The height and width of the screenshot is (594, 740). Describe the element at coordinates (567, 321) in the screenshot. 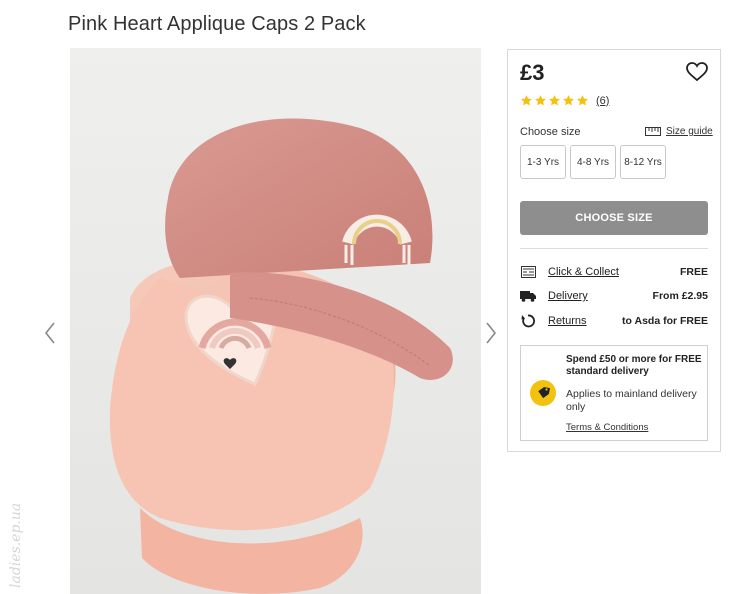

I see `returns-link: Returns` at that location.